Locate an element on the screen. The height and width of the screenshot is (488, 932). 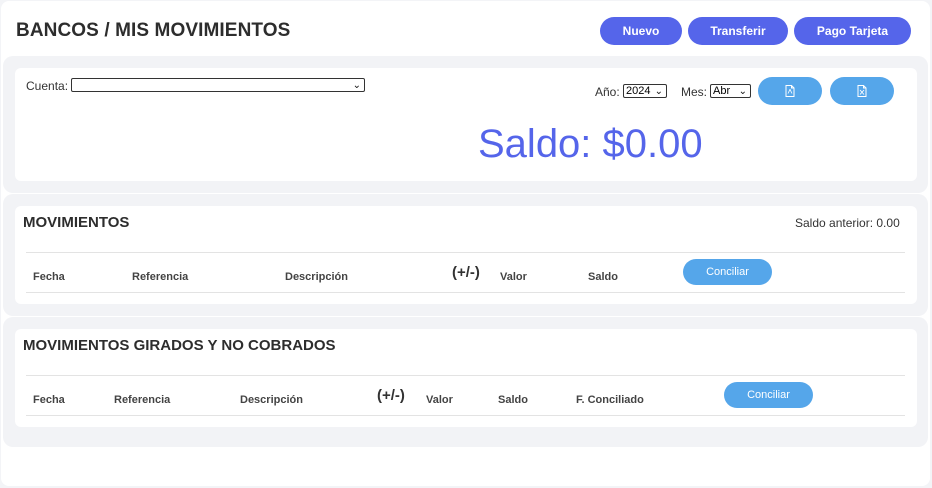
month-select-value: Abr is located at coordinates (722, 91).